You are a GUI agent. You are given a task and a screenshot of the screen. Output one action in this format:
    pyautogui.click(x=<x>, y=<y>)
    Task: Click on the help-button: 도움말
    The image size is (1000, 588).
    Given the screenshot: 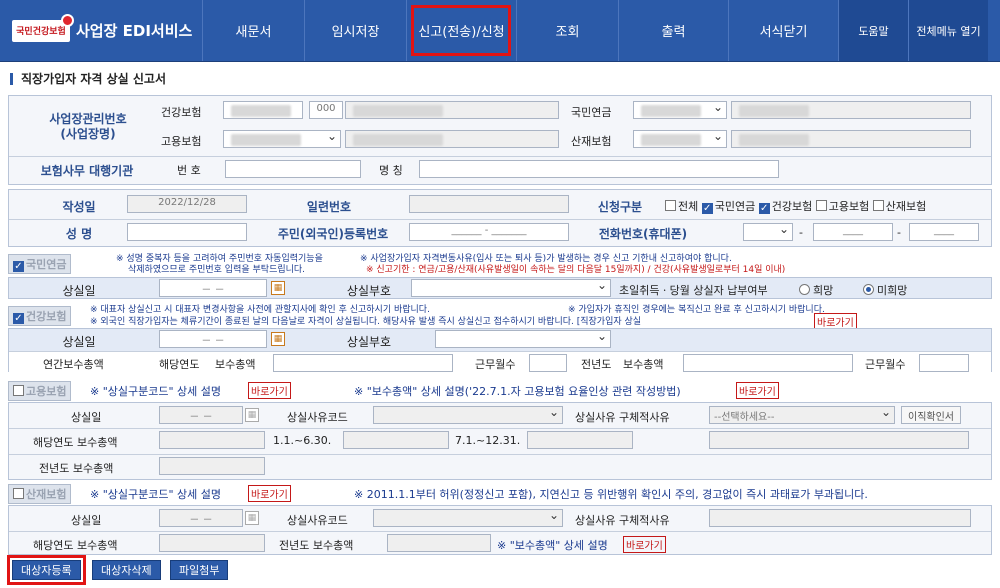 What is the action you would take?
    pyautogui.click(x=873, y=30)
    